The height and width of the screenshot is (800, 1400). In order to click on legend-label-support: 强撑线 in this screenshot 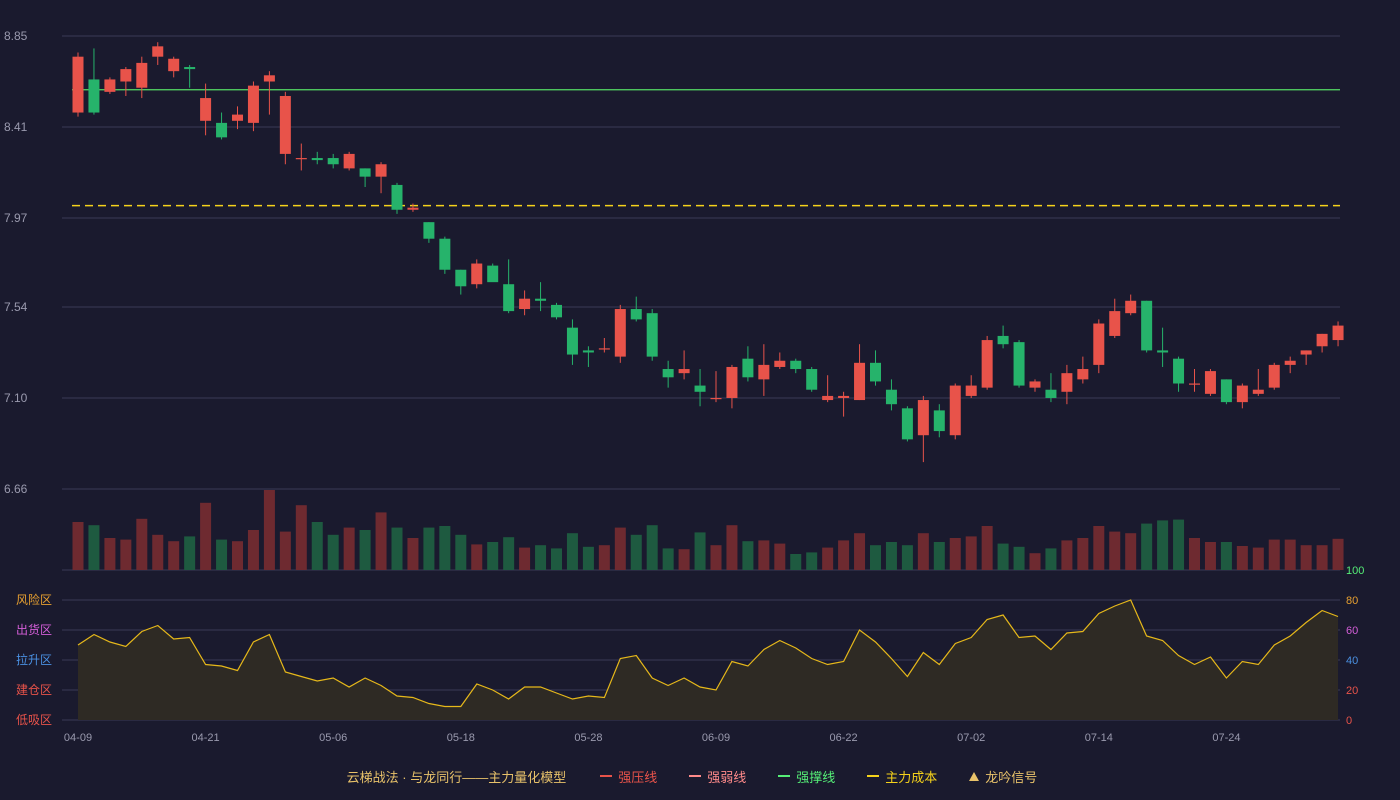, I will do `click(816, 777)`.